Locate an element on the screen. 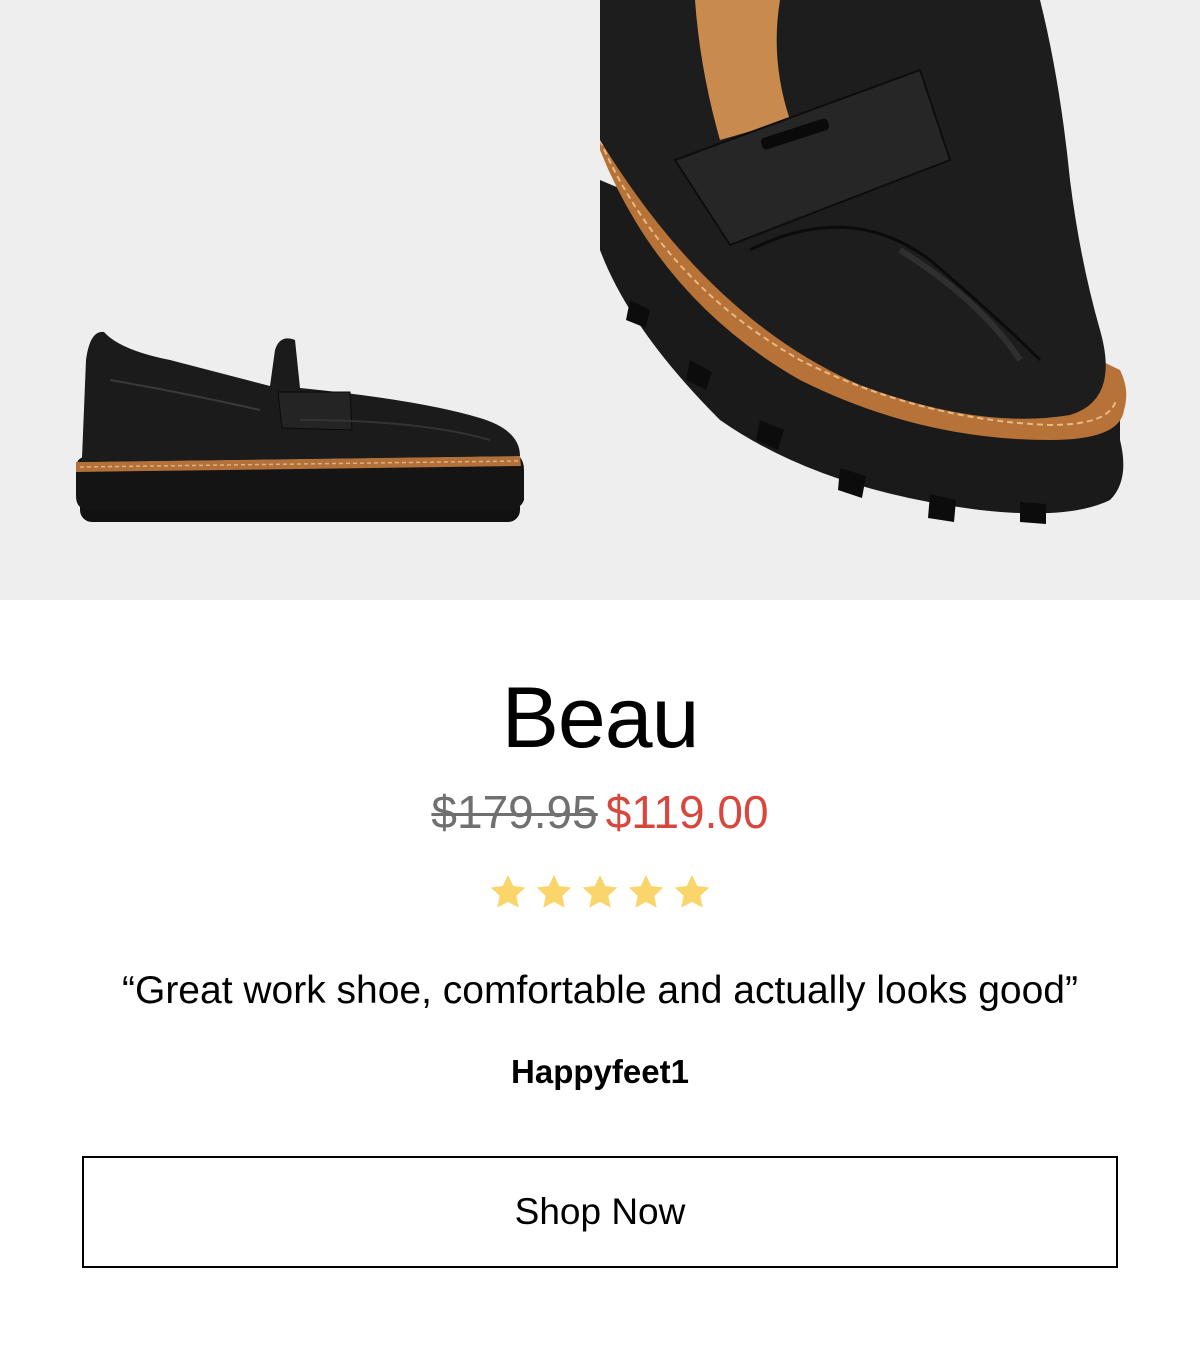  sale-price: $119.00 is located at coordinates (687, 812).